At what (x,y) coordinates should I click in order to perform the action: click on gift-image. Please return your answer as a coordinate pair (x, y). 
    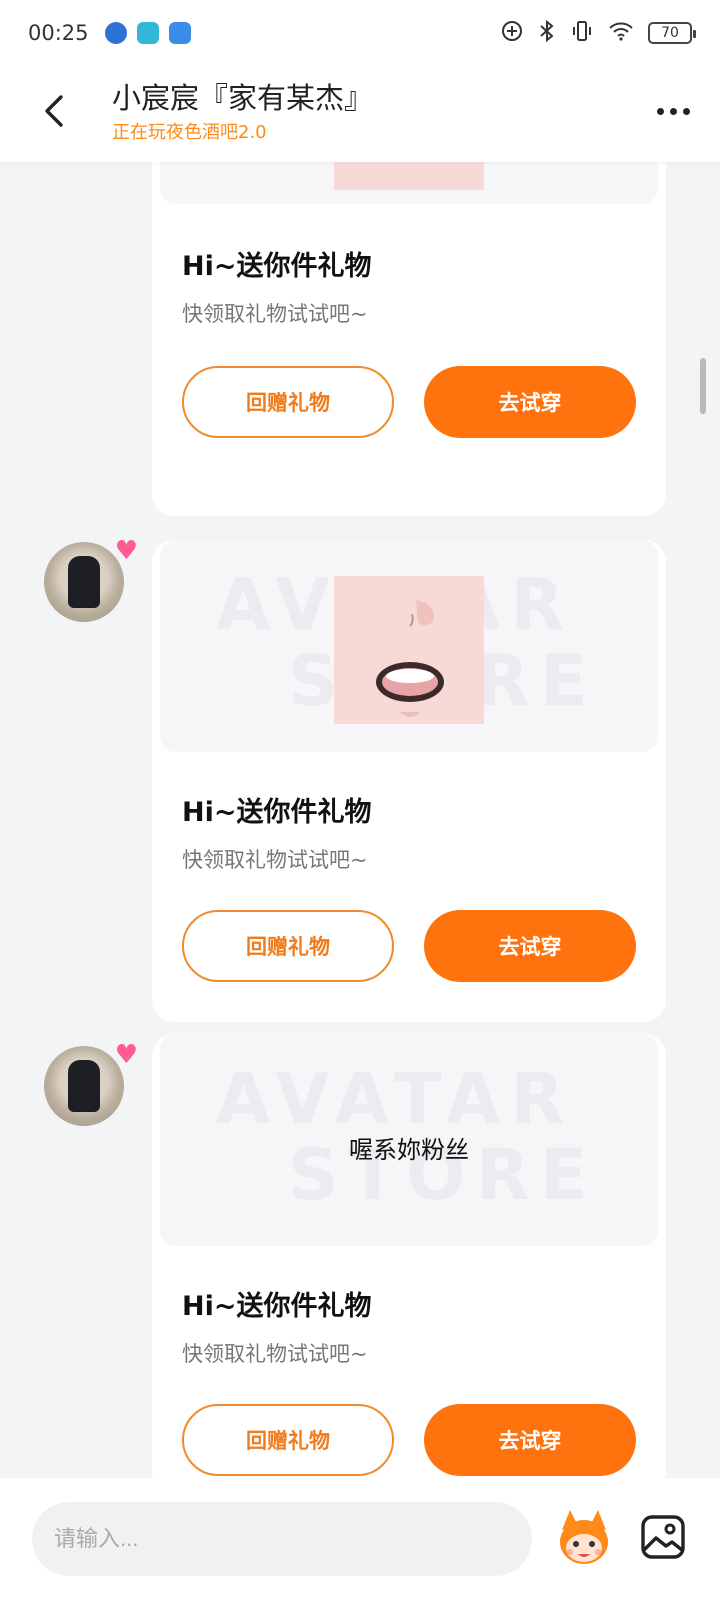
    Looking at the image, I should click on (409, 183).